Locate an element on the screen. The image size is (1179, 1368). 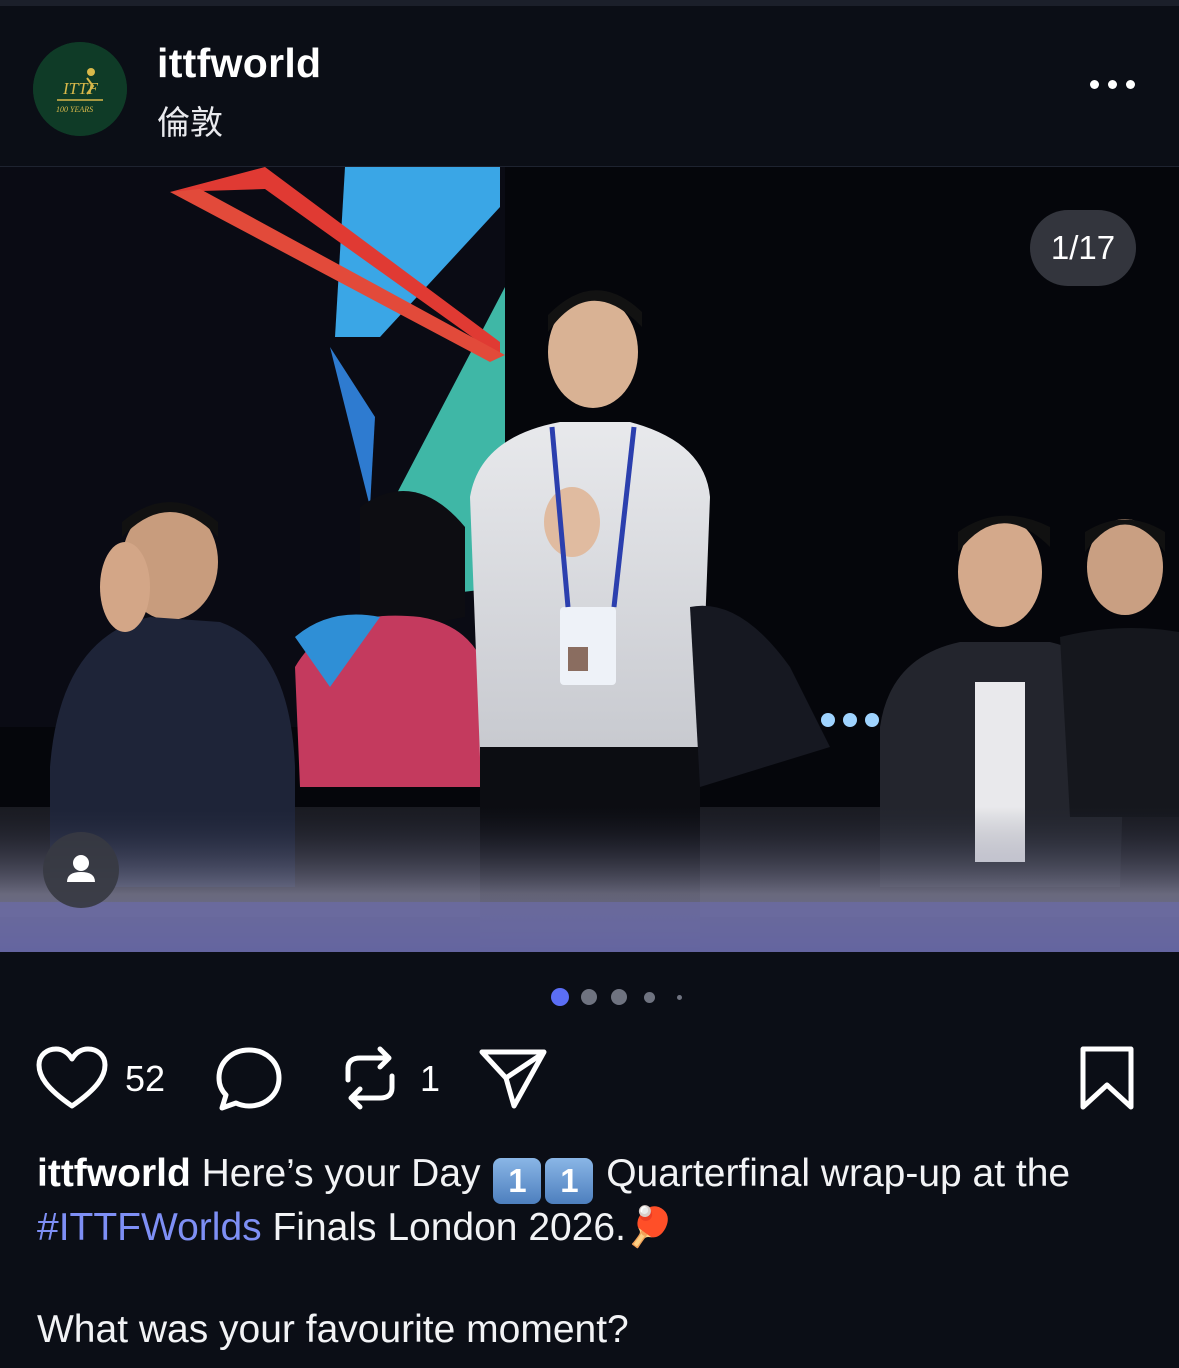
comment-bubble-icon is located at coordinates (249, 1079).